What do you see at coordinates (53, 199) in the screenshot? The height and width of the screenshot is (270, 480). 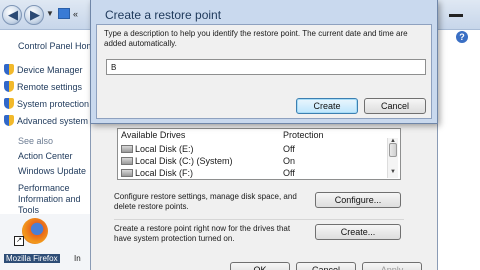 I see `performance-information-link: Performance Information and Tools` at bounding box center [53, 199].